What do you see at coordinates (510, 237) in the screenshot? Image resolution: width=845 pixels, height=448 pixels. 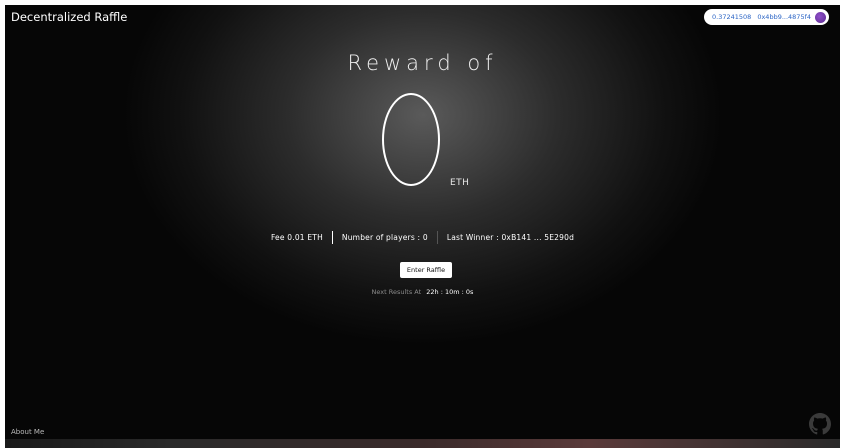 I see `last-winner: Last Winner : 0xB141 ... 5E290d` at bounding box center [510, 237].